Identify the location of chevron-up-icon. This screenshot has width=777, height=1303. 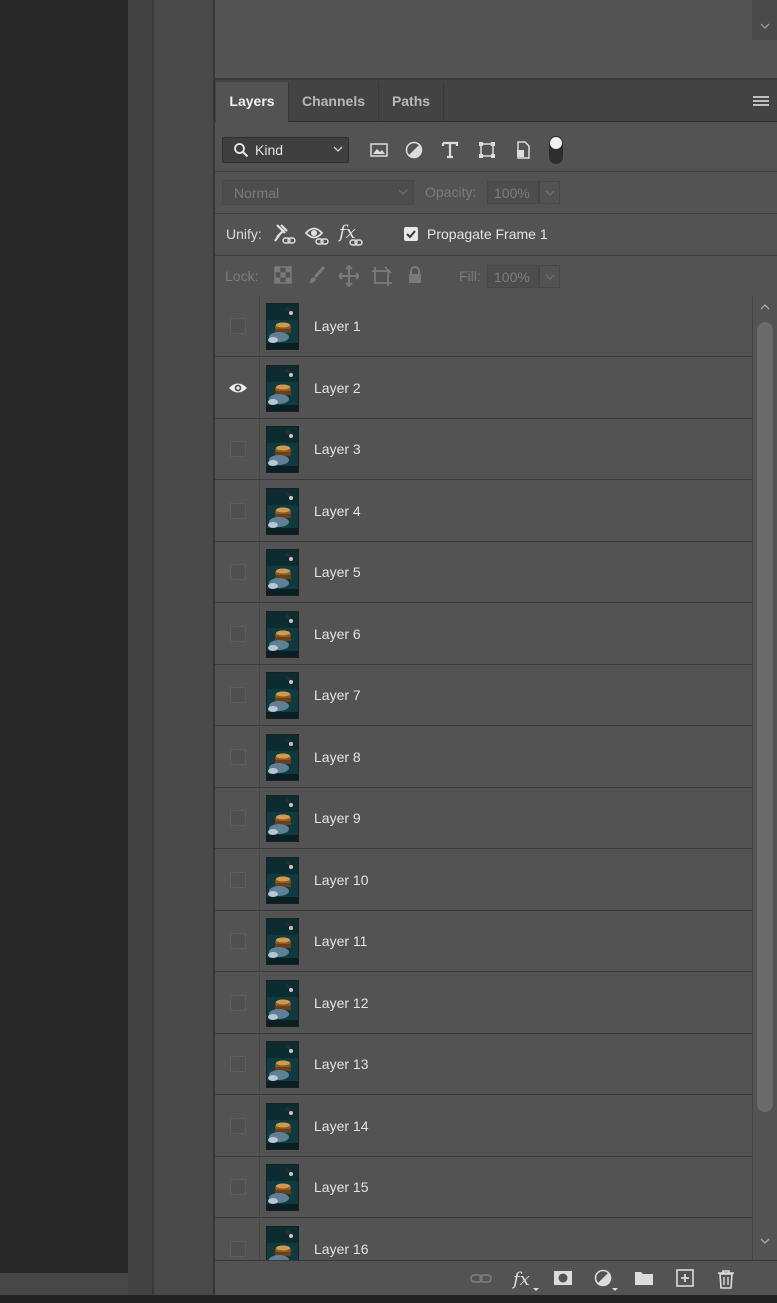
(765, 307).